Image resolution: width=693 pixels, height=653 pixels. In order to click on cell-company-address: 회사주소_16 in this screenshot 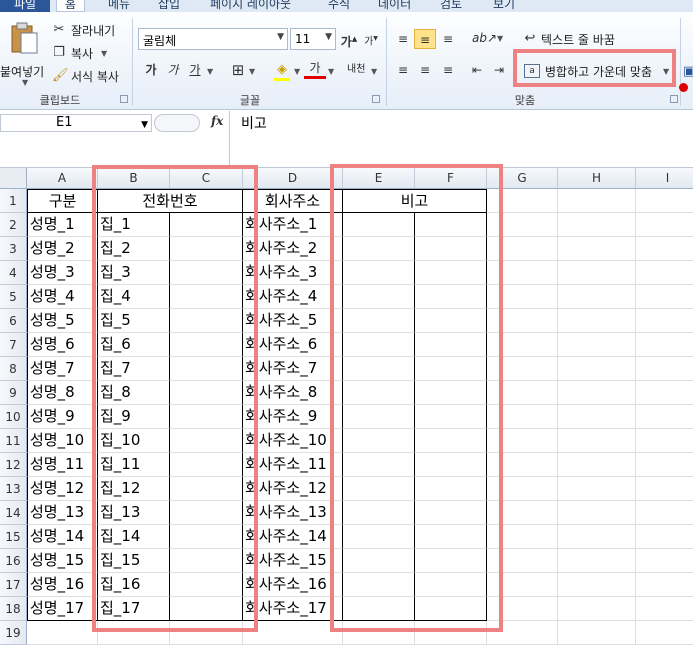, I will do `click(293, 585)`.